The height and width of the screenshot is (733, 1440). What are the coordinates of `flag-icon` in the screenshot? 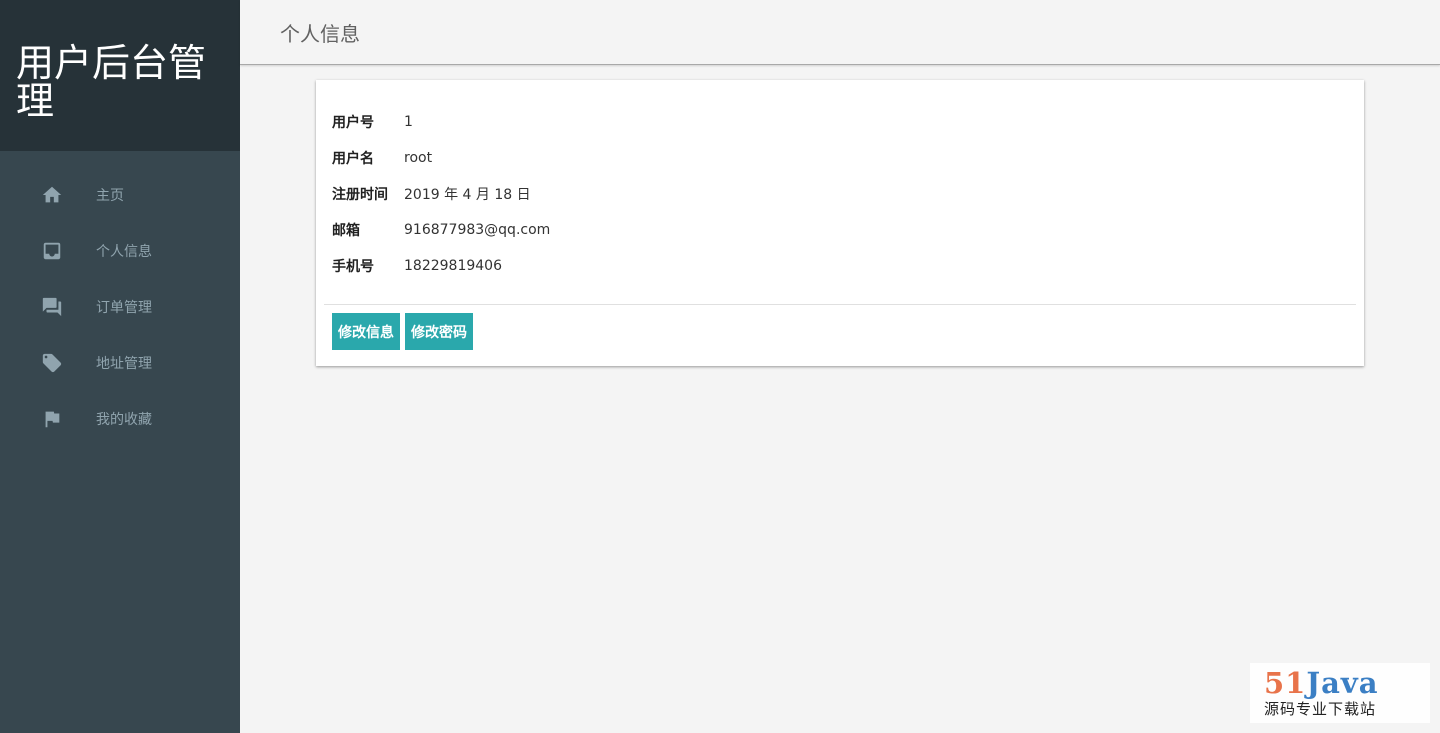 It's located at (52, 419).